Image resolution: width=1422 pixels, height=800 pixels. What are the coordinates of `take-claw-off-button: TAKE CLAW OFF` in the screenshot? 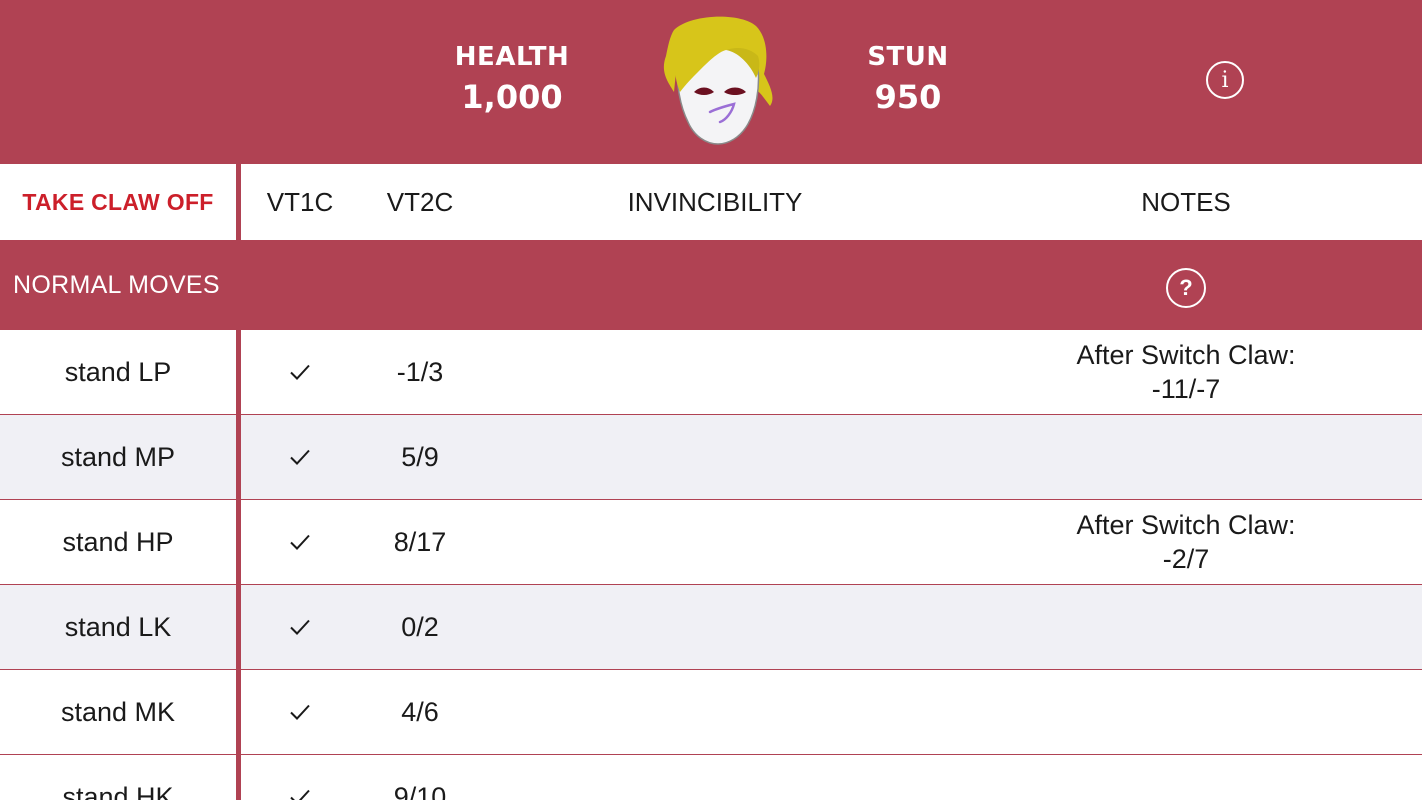 It's located at (118, 202).